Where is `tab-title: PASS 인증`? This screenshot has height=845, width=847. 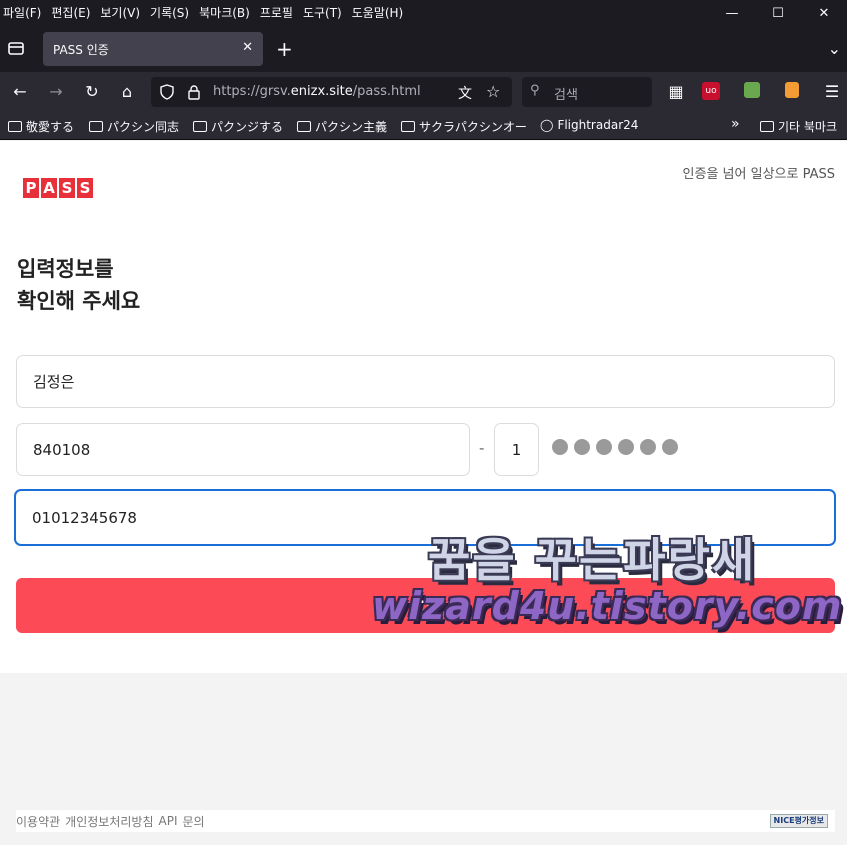
tab-title: PASS 인증 is located at coordinates (81, 49).